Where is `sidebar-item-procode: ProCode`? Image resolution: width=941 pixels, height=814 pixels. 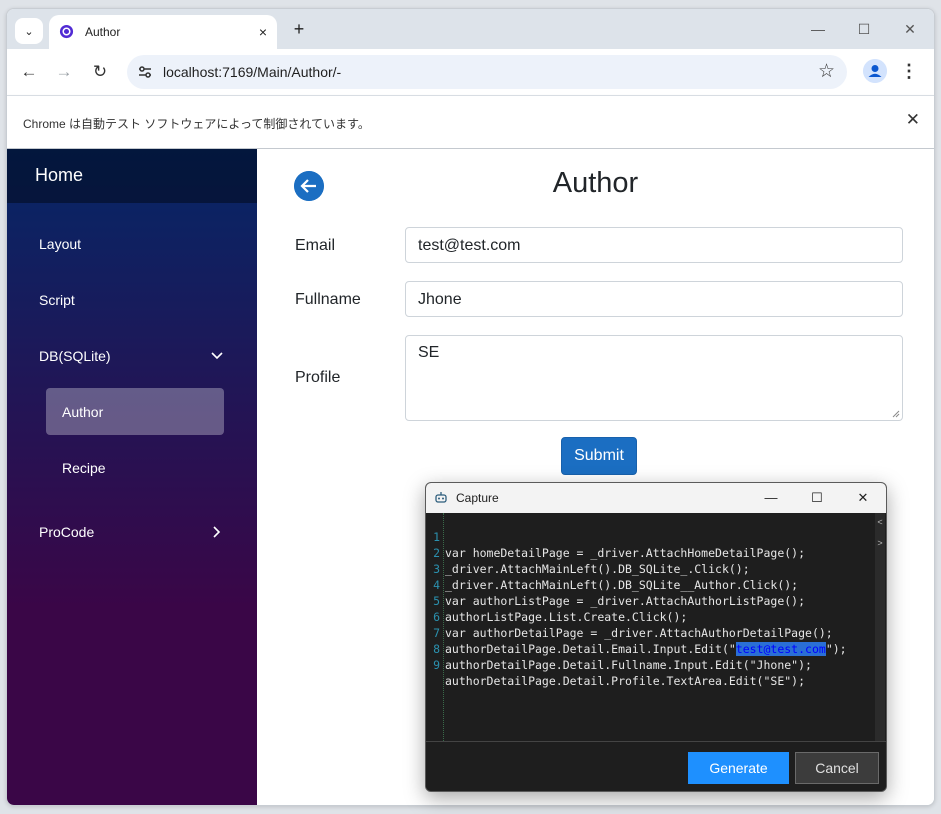
sidebar-item-procode: ProCode is located at coordinates (66, 532).